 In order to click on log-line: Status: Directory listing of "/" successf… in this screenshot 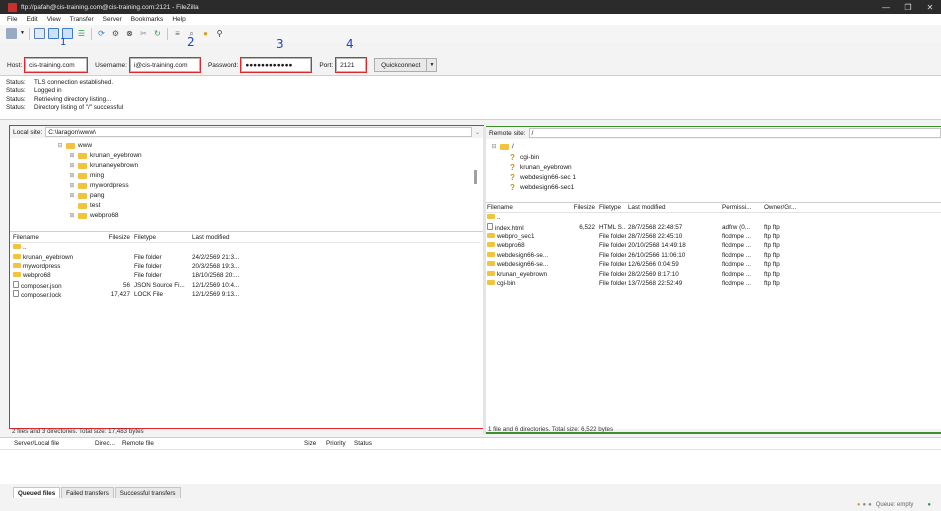, I will do `click(65, 108)`.